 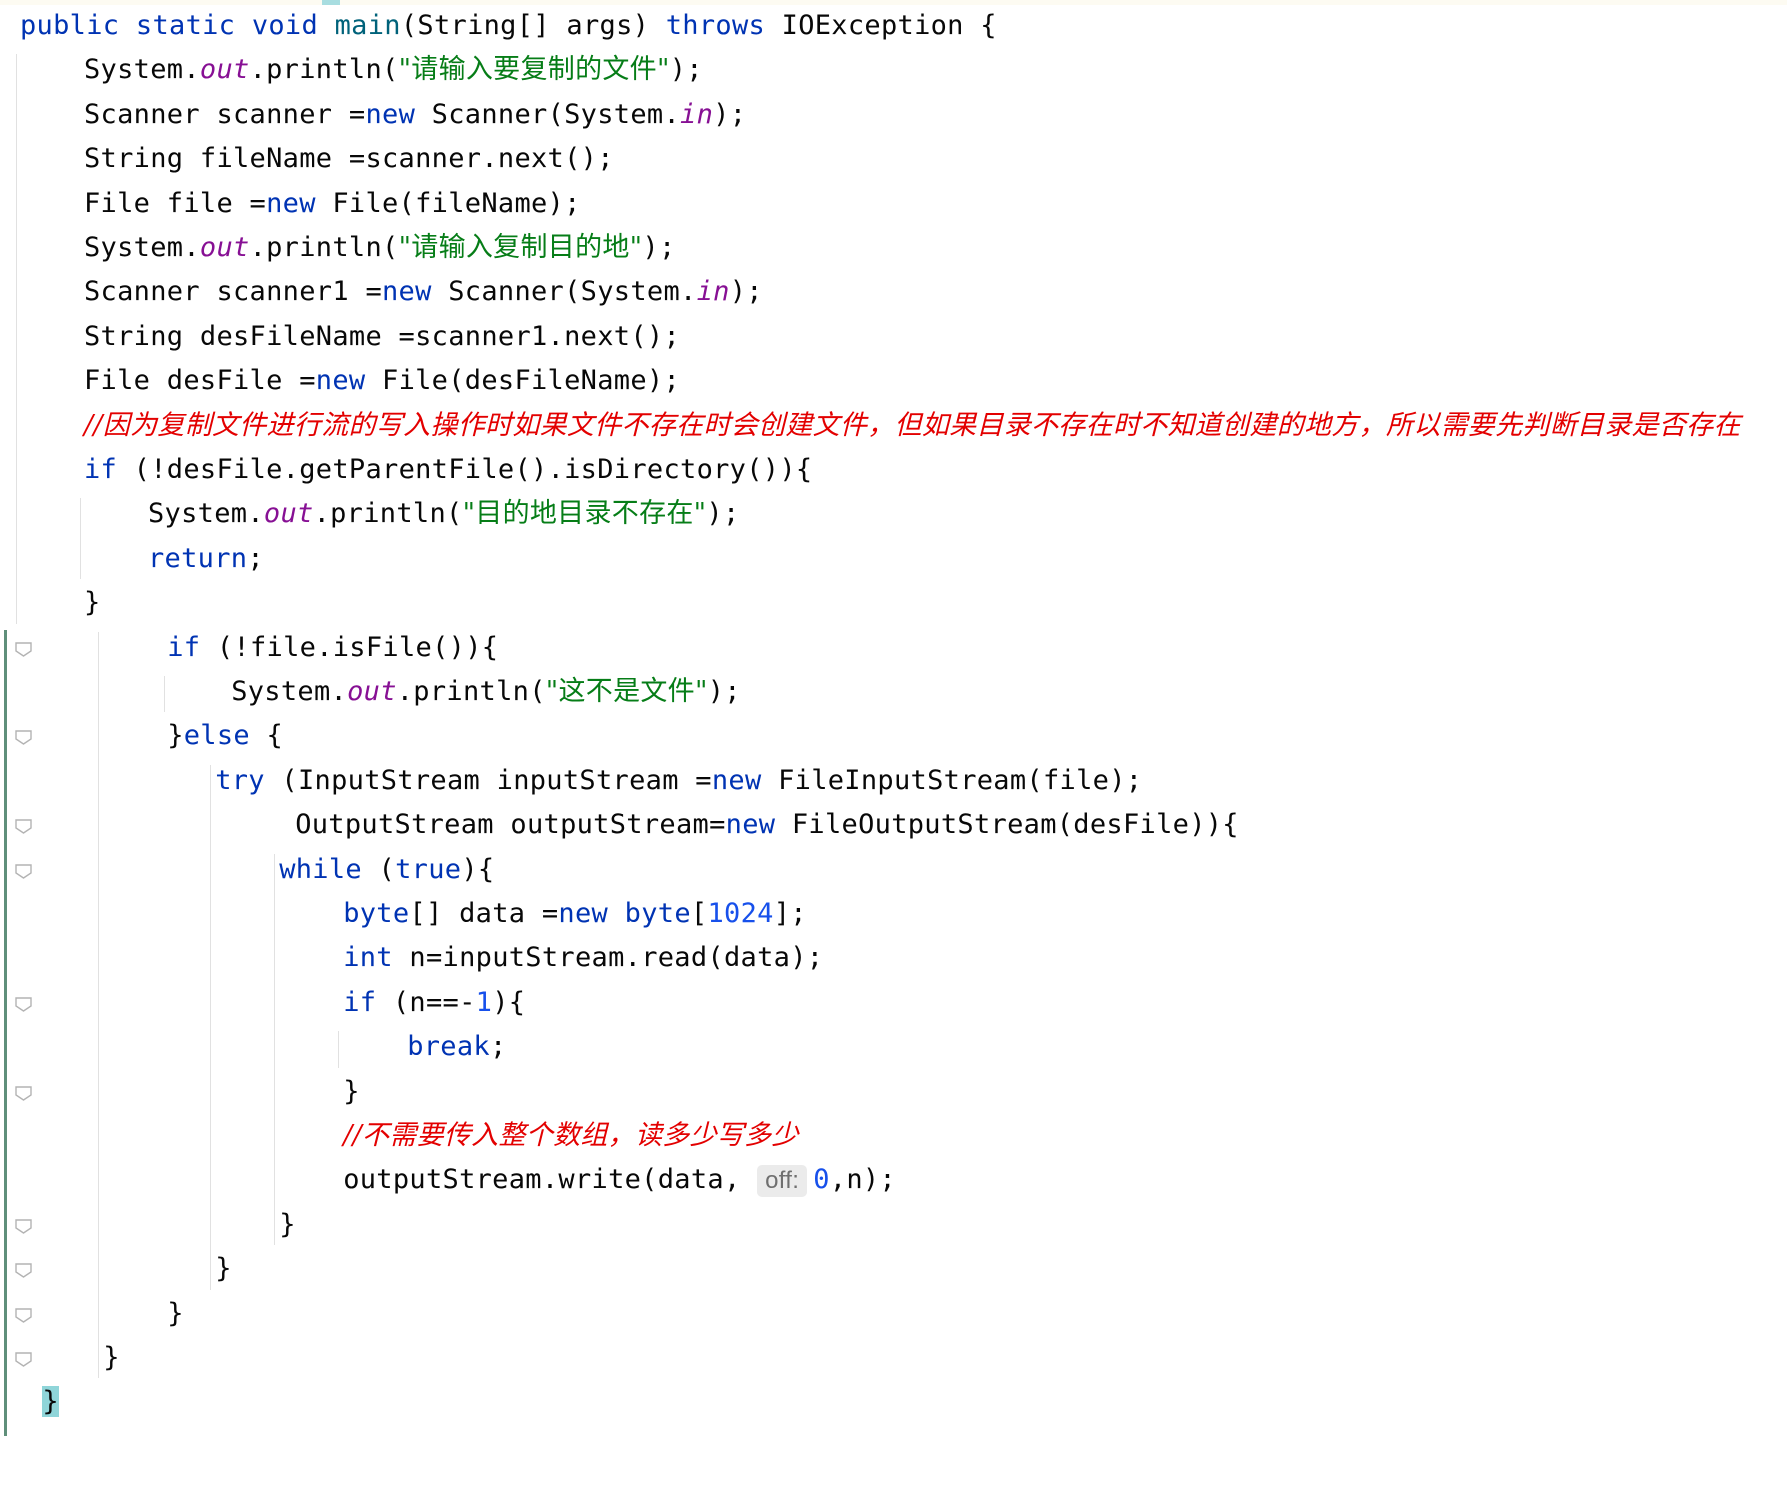 I want to click on code-line: String fileName =scanner.next();, so click(x=349, y=159).